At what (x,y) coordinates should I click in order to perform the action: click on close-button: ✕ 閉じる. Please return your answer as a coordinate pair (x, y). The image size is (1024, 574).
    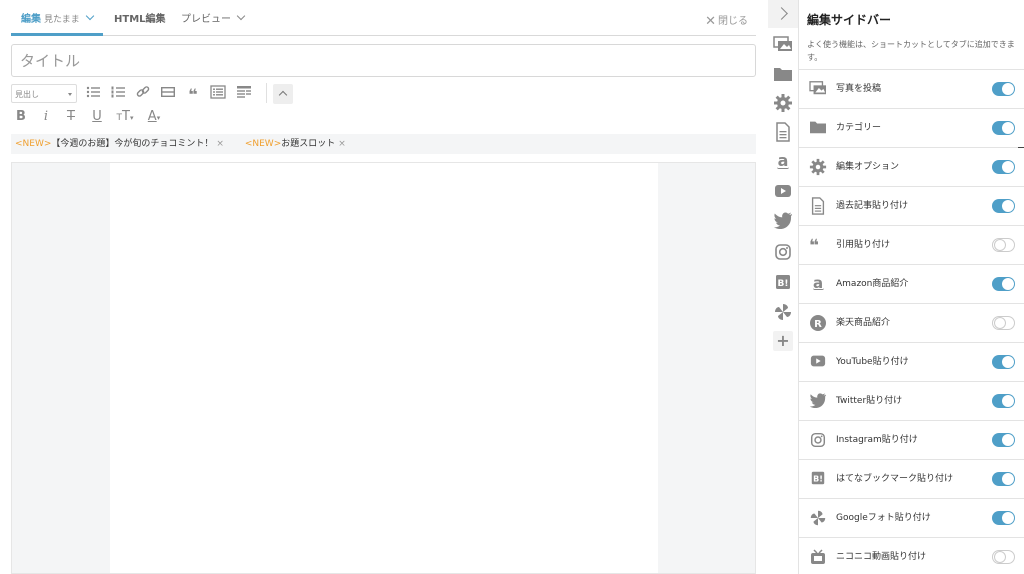
    Looking at the image, I should click on (726, 20).